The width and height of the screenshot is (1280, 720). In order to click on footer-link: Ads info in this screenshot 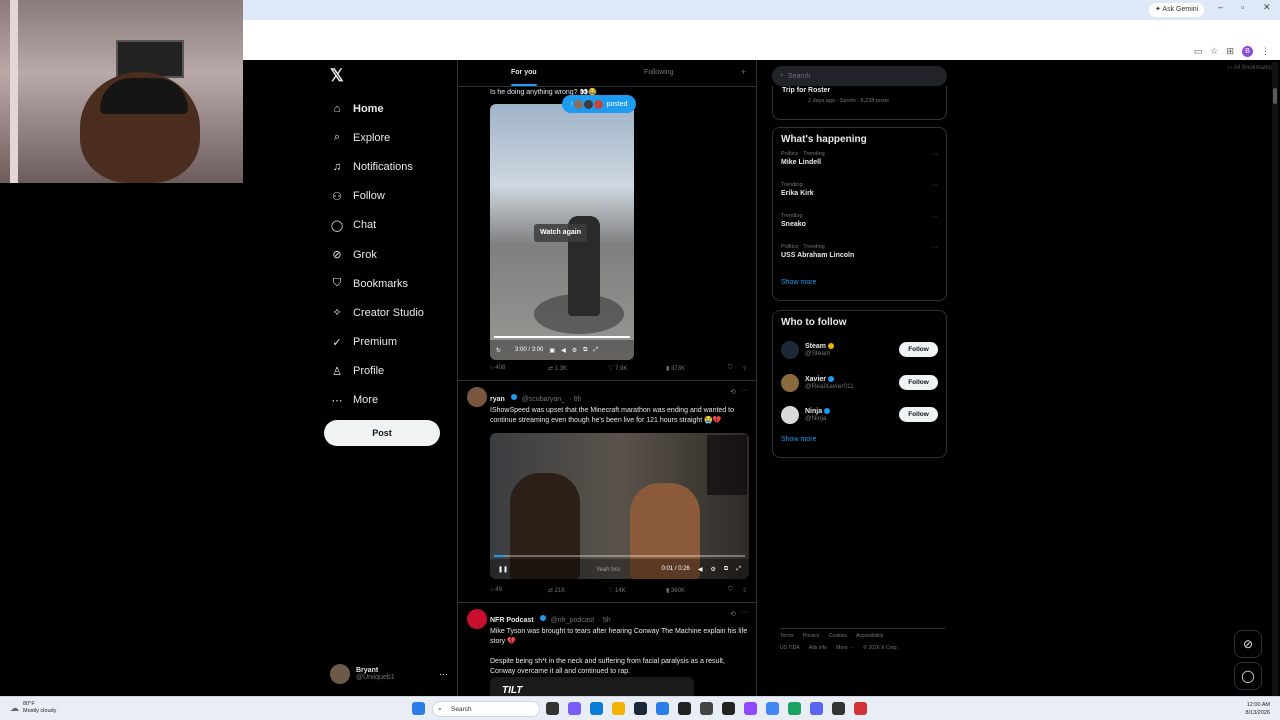, I will do `click(818, 648)`.